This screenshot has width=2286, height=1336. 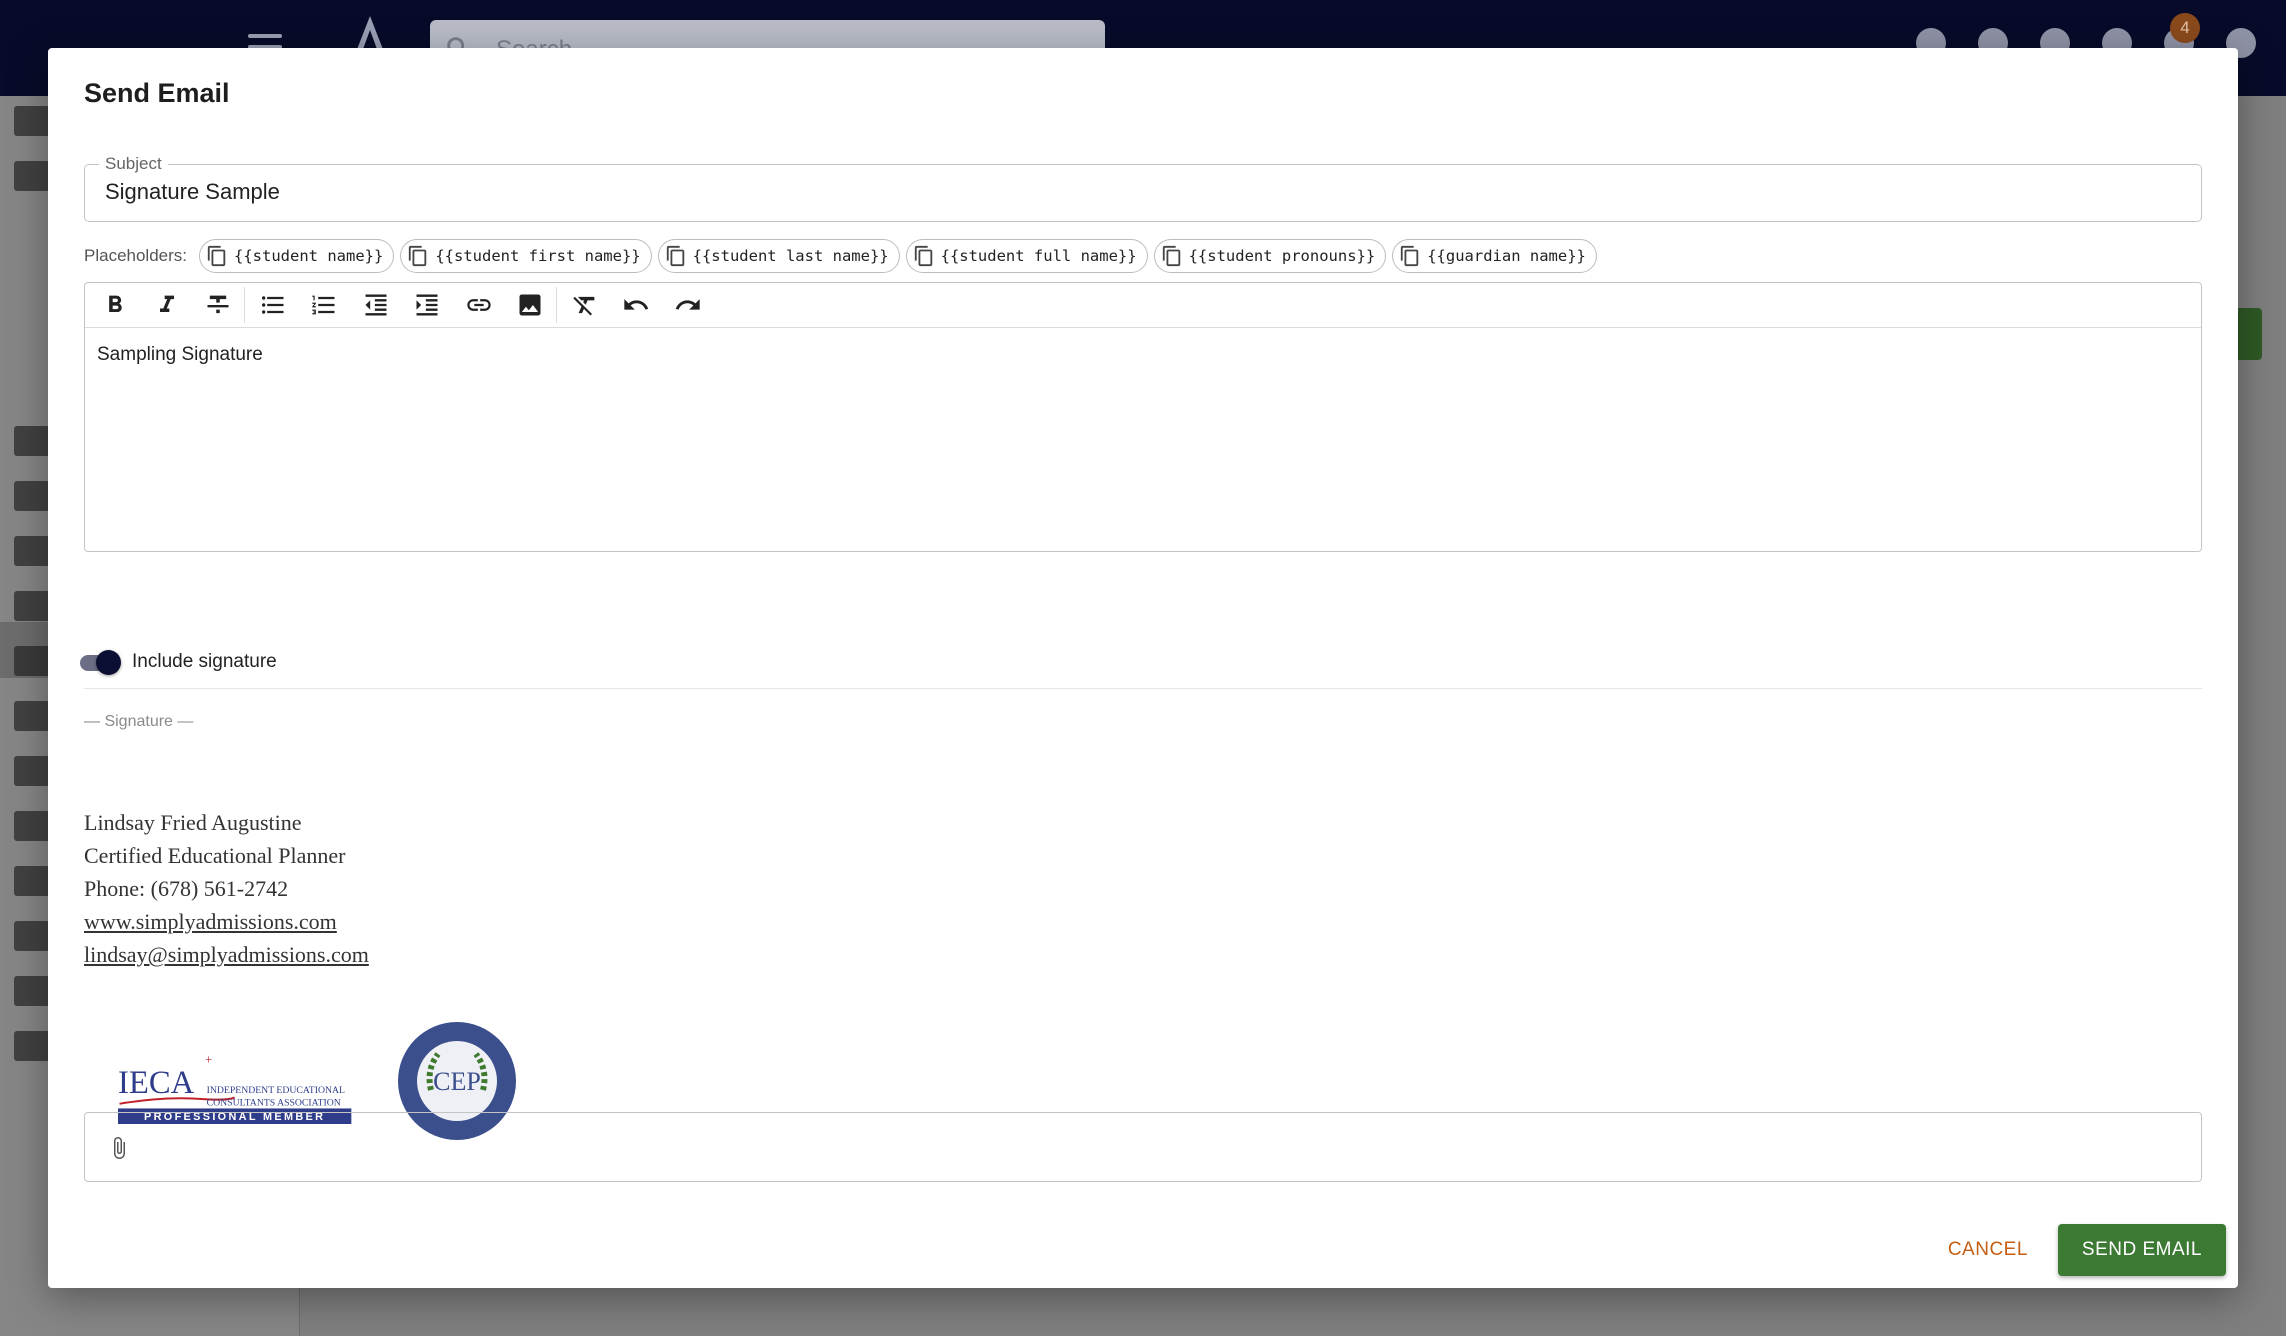 I want to click on cep-center-text: CEP, so click(x=457, y=1081).